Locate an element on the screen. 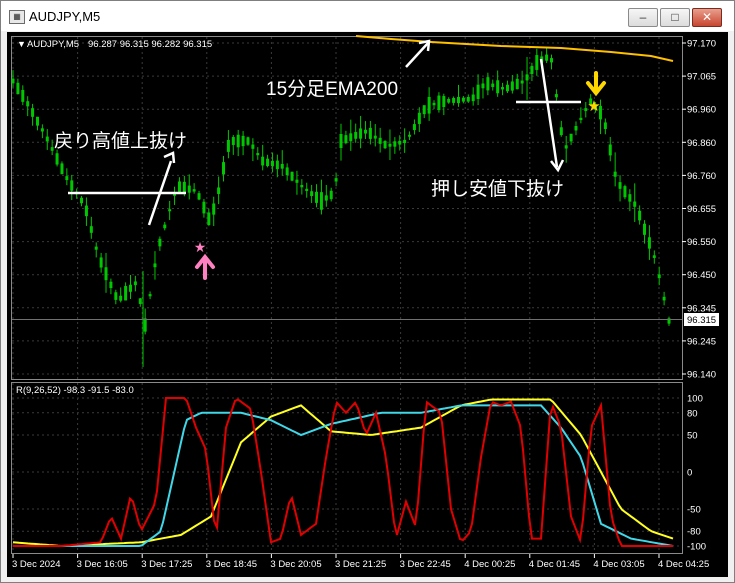 Image resolution: width=735 pixels, height=583 pixels. maximize-button: □ is located at coordinates (675, 17).